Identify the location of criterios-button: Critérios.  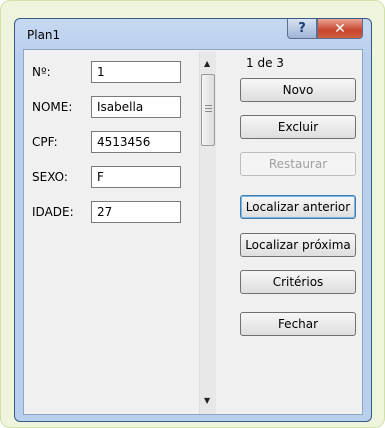
(298, 282).